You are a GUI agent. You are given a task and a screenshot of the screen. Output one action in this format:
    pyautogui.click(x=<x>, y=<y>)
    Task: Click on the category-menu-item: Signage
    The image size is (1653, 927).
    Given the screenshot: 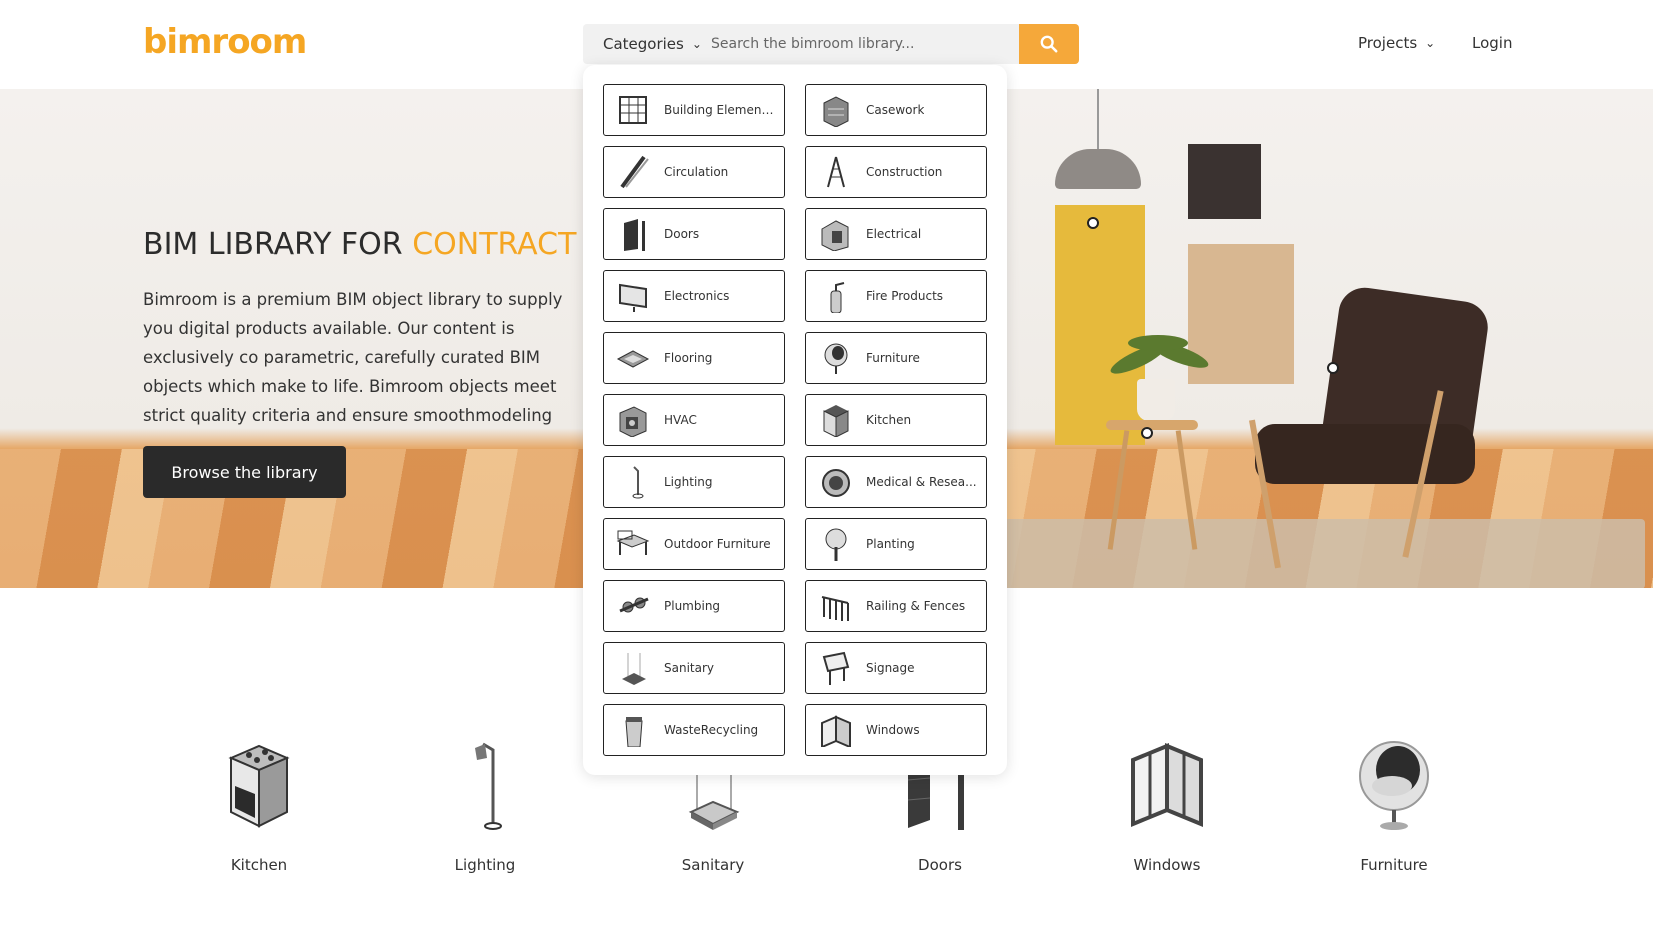 What is the action you would take?
    pyautogui.click(x=896, y=668)
    